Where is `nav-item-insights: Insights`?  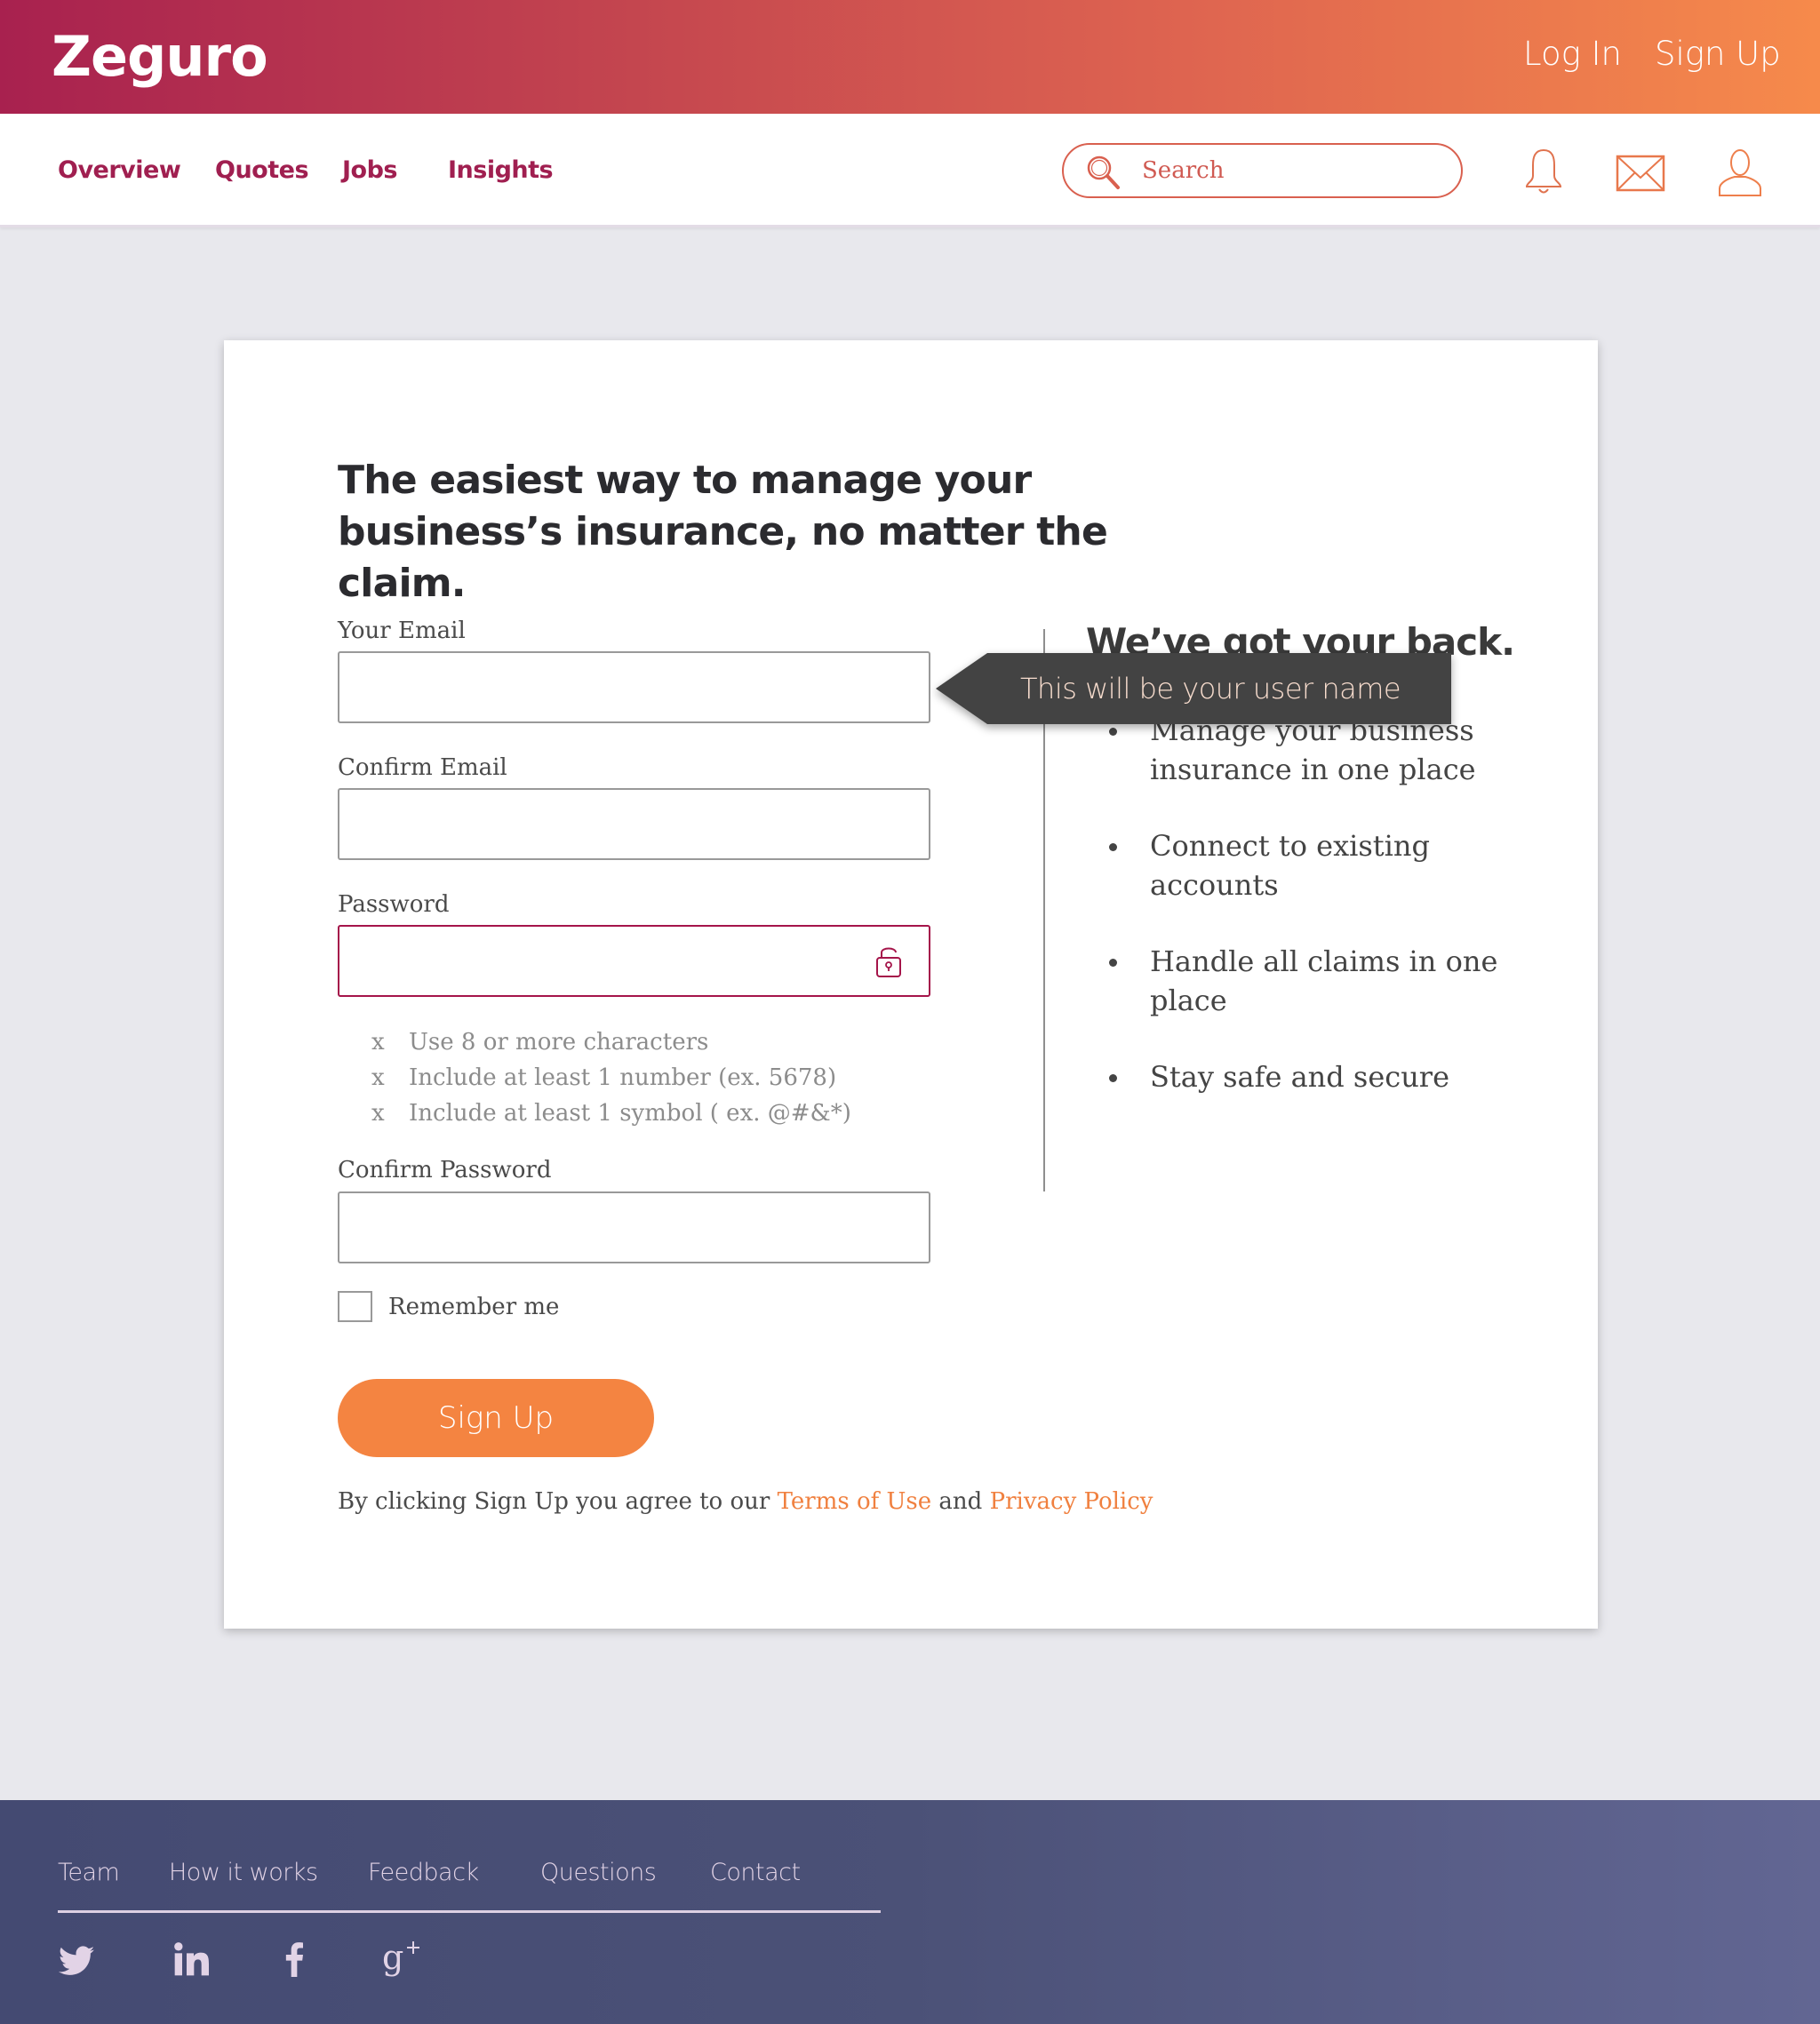 nav-item-insights: Insights is located at coordinates (501, 170).